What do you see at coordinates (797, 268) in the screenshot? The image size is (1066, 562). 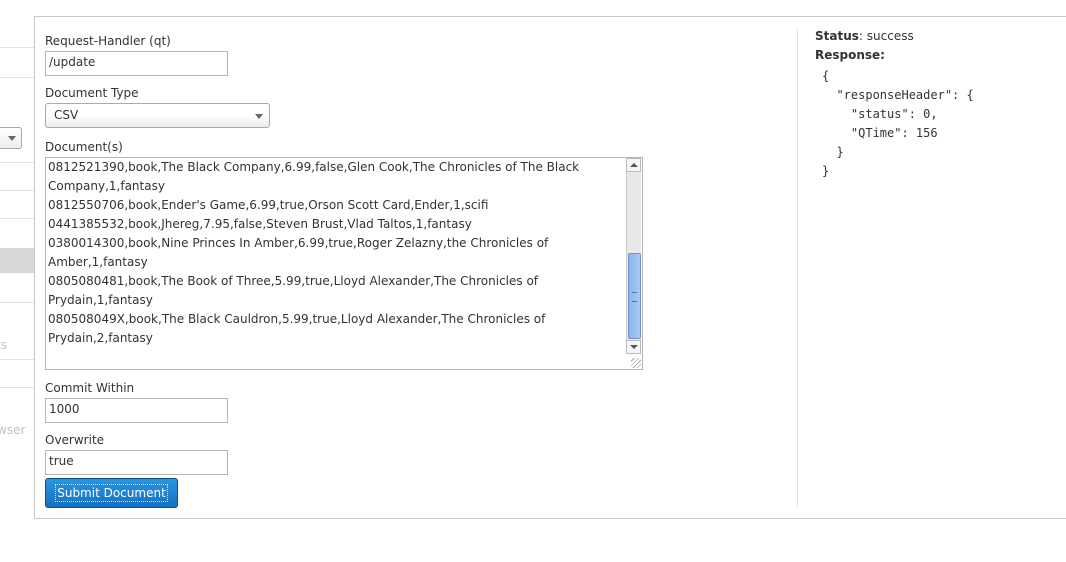 I see `panel-divider` at bounding box center [797, 268].